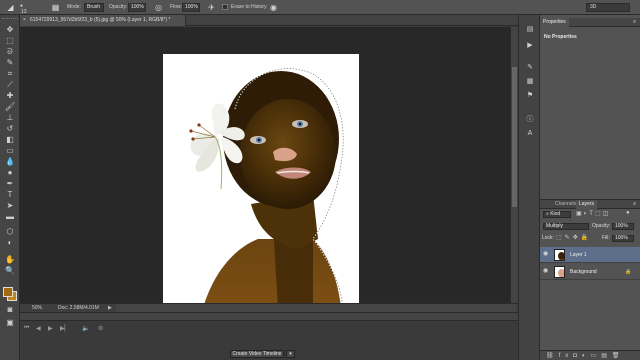 This screenshot has width=640, height=360. Describe the element at coordinates (10, 107) in the screenshot. I see `brush-tool-icon: 🖌` at that location.